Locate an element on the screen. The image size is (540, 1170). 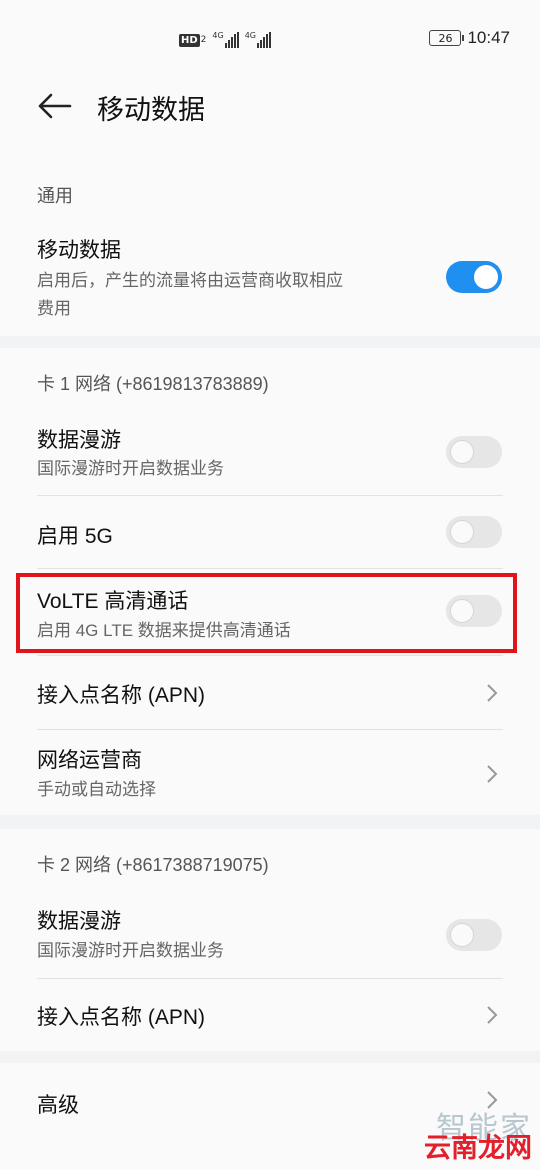
app-header: 移动数据 is located at coordinates (270, 122).